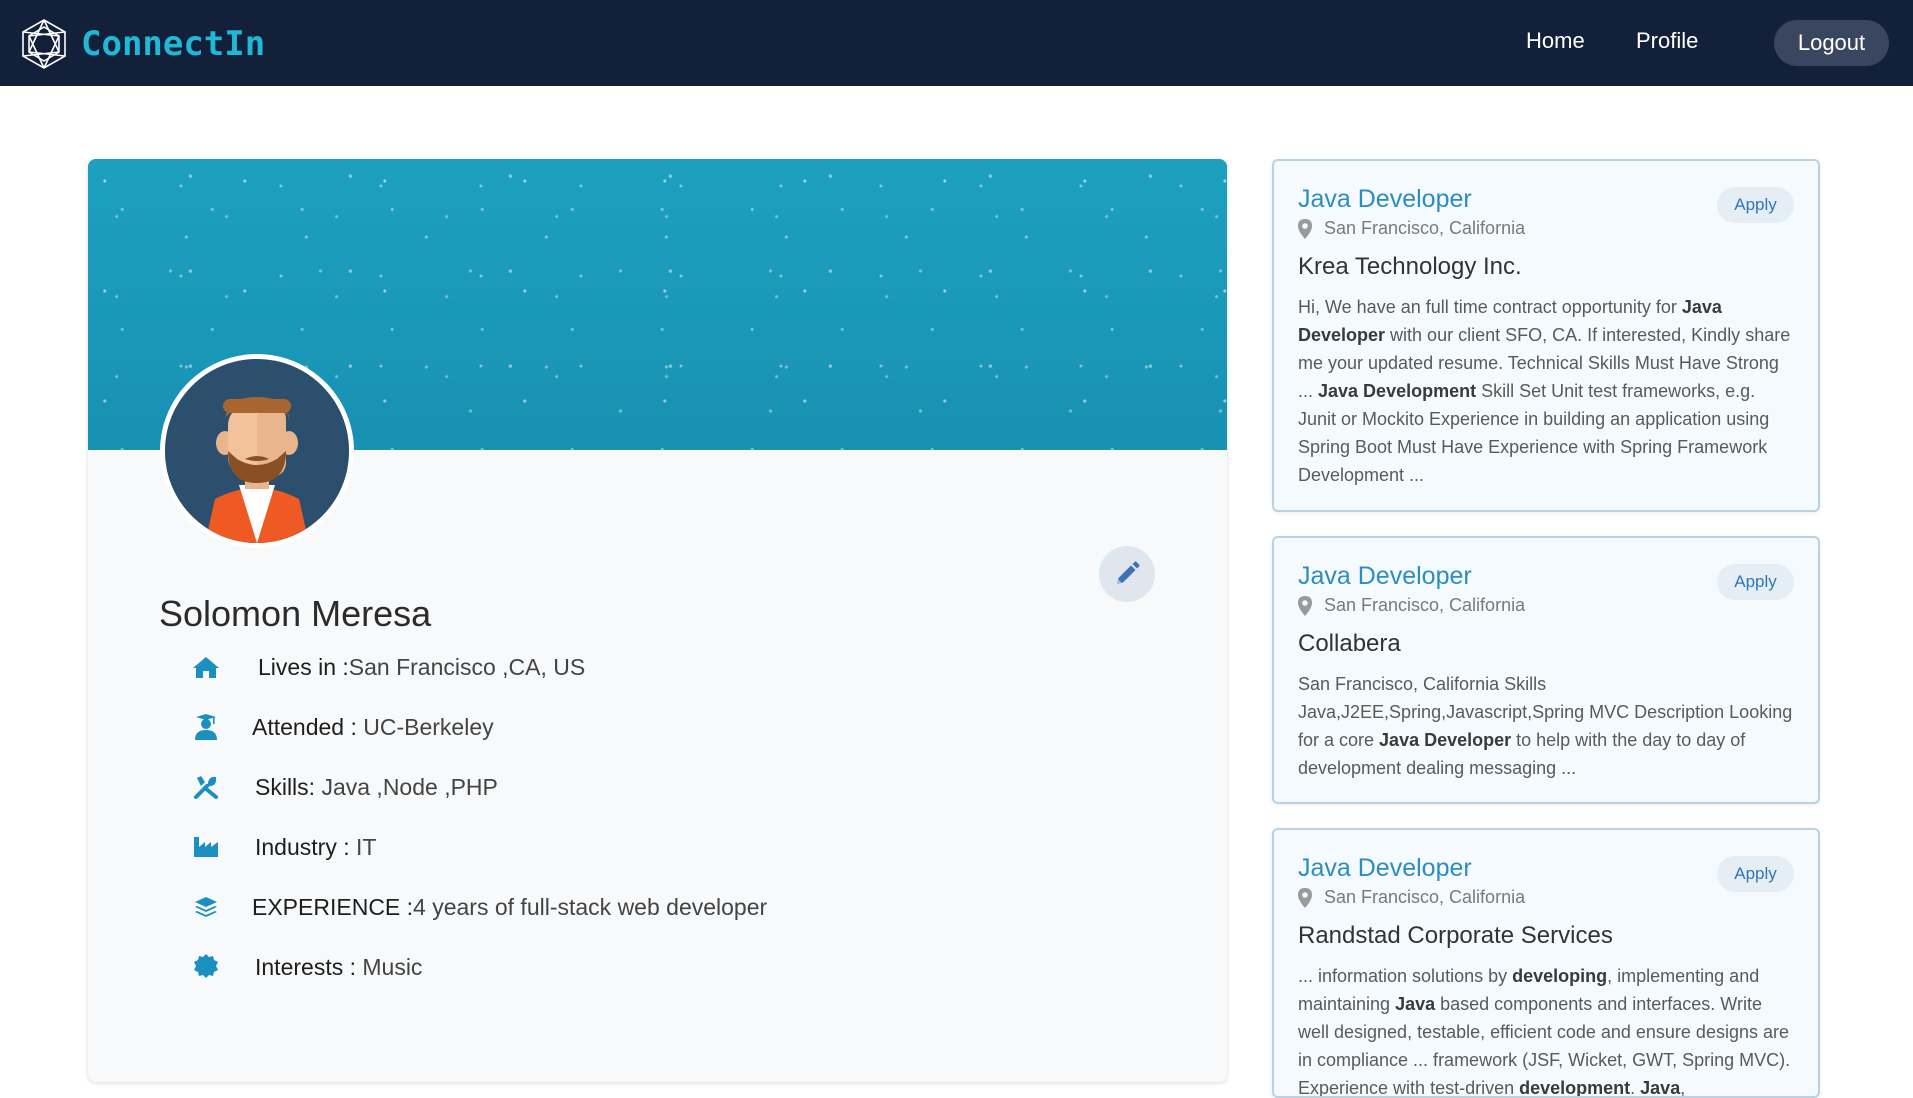  What do you see at coordinates (309, 966) in the screenshot?
I see `info-label: Interests :` at bounding box center [309, 966].